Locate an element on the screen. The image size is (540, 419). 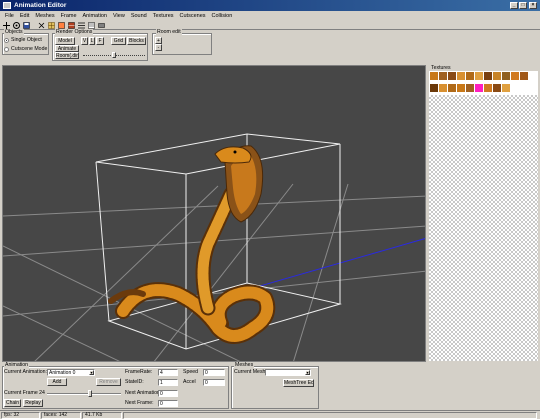
menu-textures: Textures is located at coordinates (163, 16).